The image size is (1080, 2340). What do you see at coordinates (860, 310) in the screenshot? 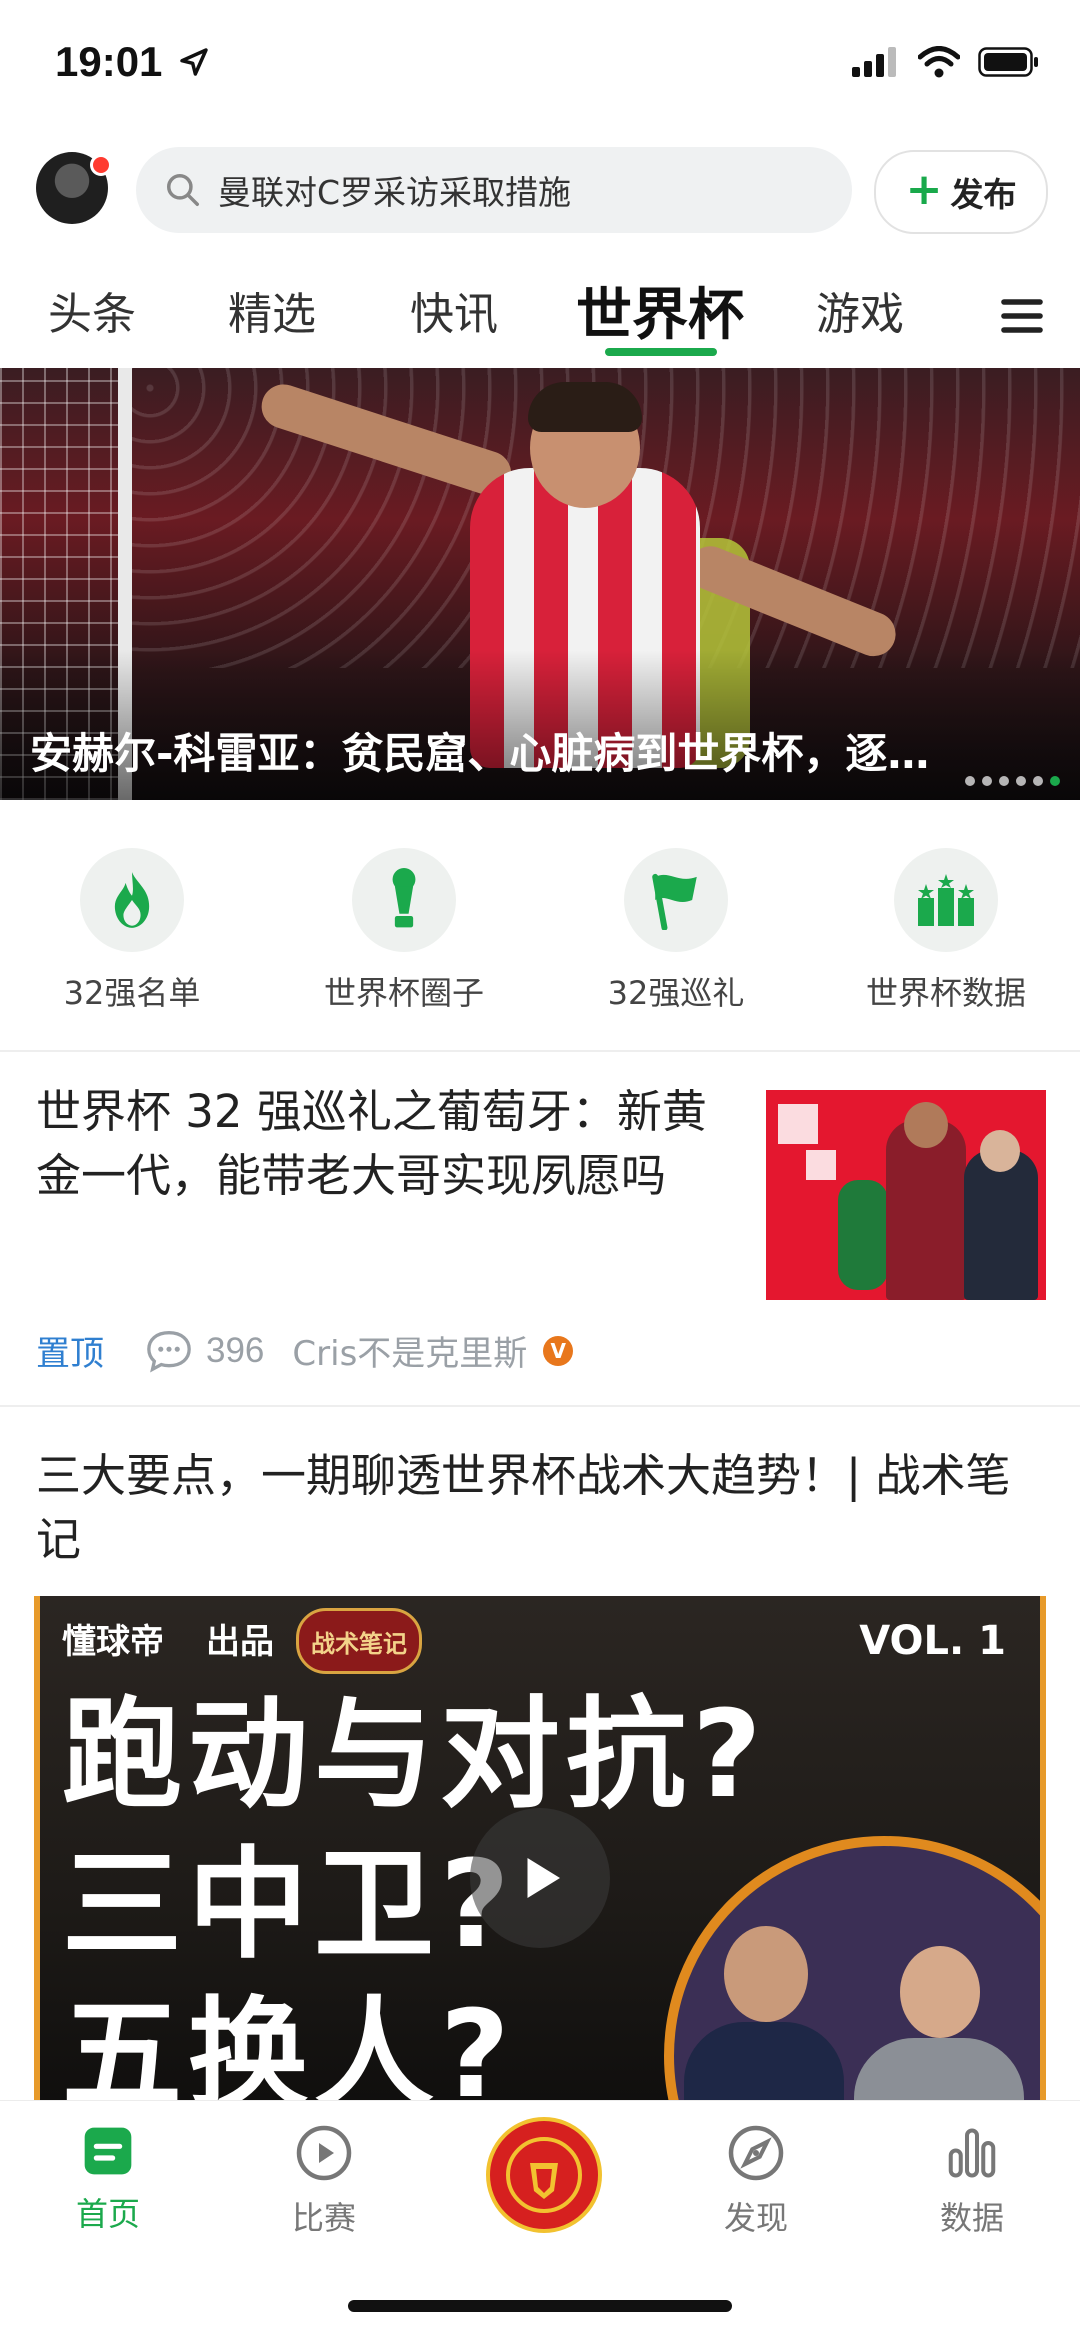
I see `tab-games: 游戏` at bounding box center [860, 310].